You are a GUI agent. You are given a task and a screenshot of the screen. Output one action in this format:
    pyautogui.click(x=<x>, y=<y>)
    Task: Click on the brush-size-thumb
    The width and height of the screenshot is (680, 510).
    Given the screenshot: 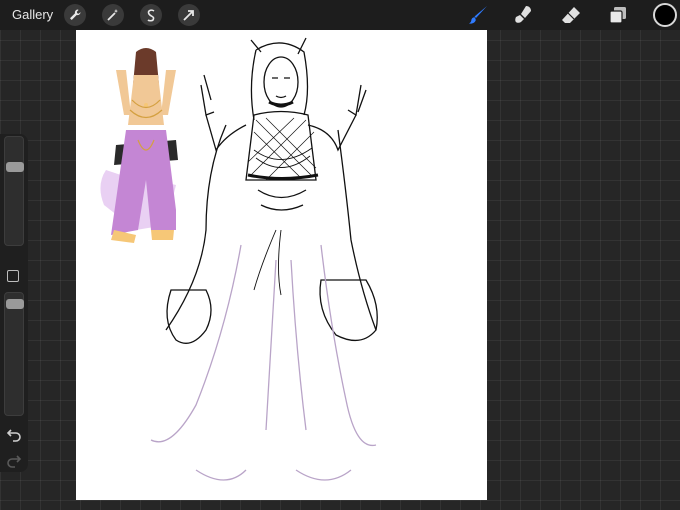 What is the action you would take?
    pyautogui.click(x=15, y=166)
    